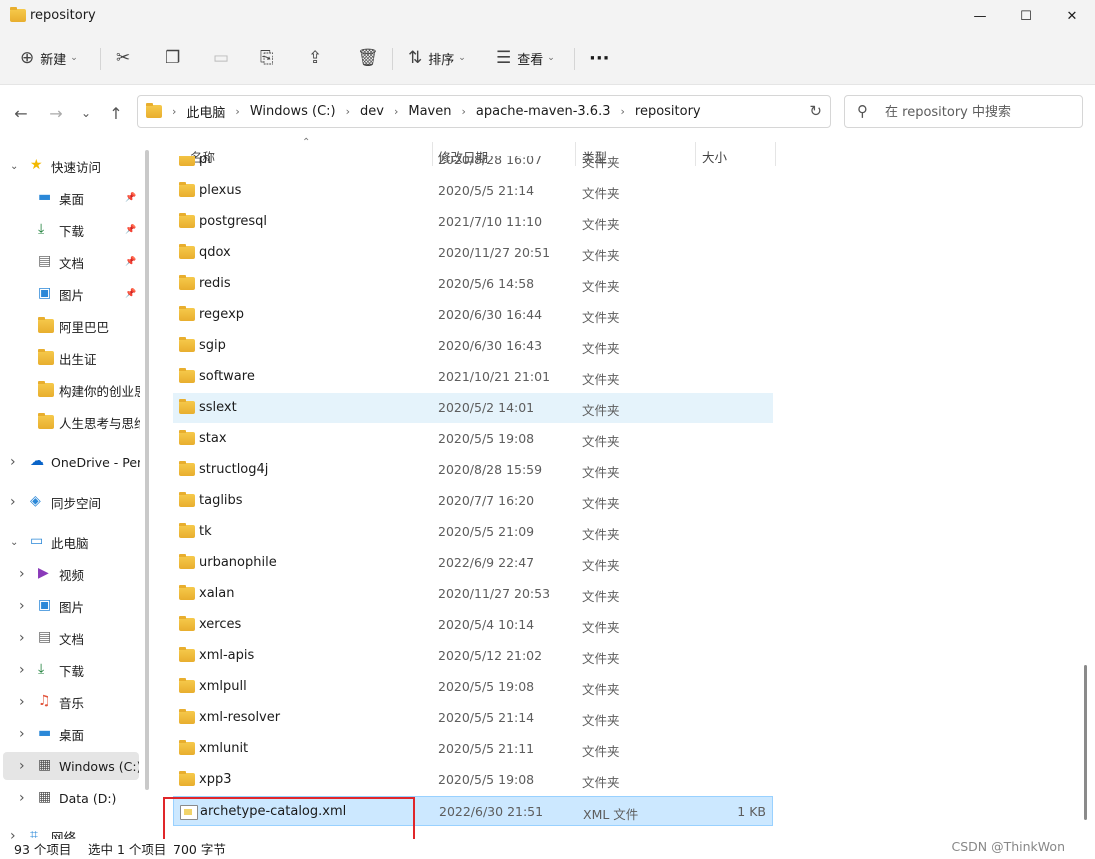 The height and width of the screenshot is (859, 1095). What do you see at coordinates (473, 718) in the screenshot?
I see `file-row: xml-resolver 2020/5/5 21:14 文件夹` at bounding box center [473, 718].